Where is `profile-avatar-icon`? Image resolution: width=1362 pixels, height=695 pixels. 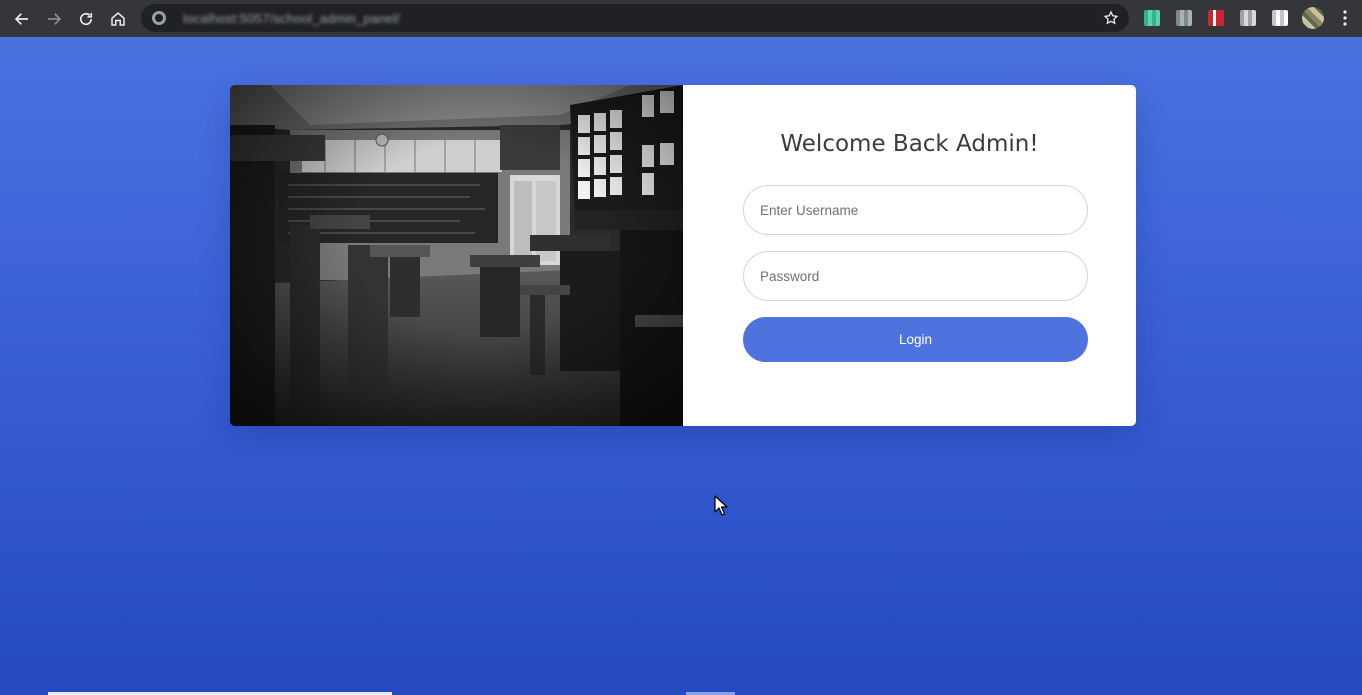
profile-avatar-icon is located at coordinates (1313, 18).